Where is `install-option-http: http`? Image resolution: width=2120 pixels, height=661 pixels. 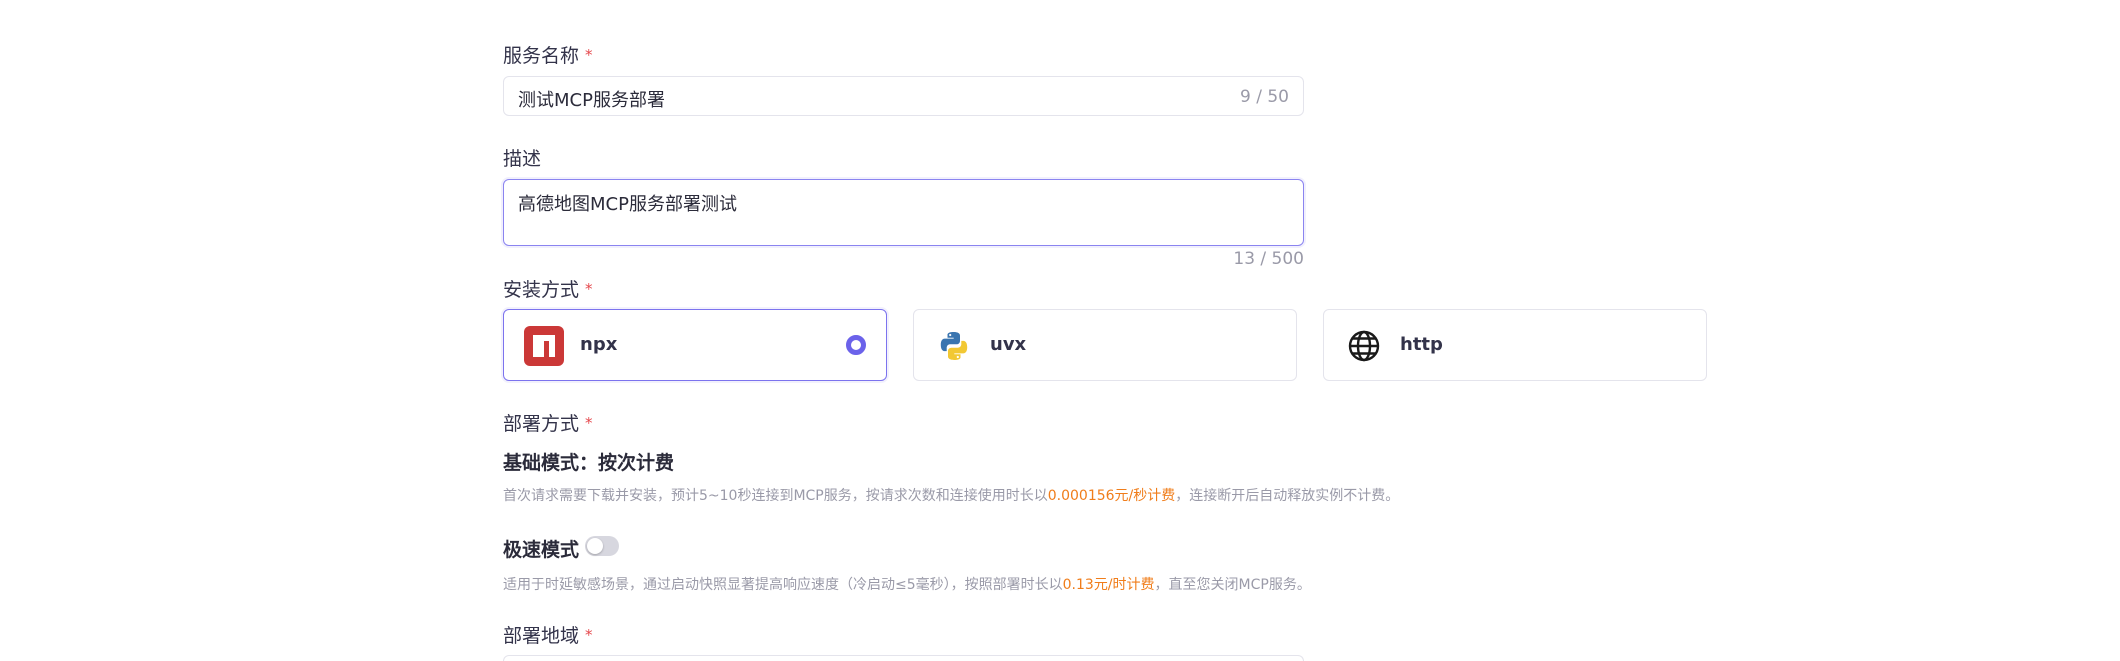 install-option-http: http is located at coordinates (1515, 345).